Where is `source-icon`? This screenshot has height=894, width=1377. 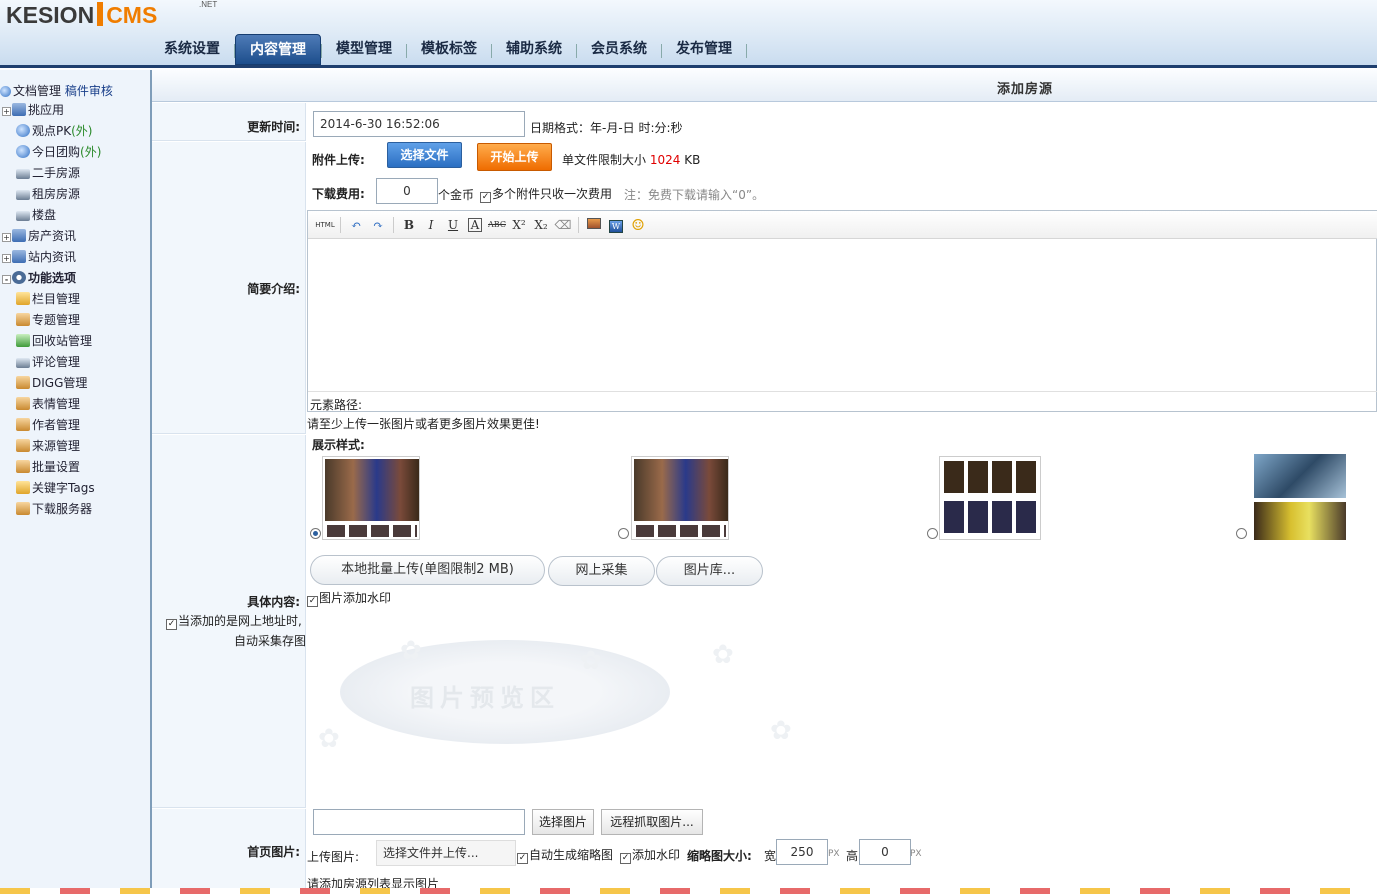 source-icon is located at coordinates (23, 445).